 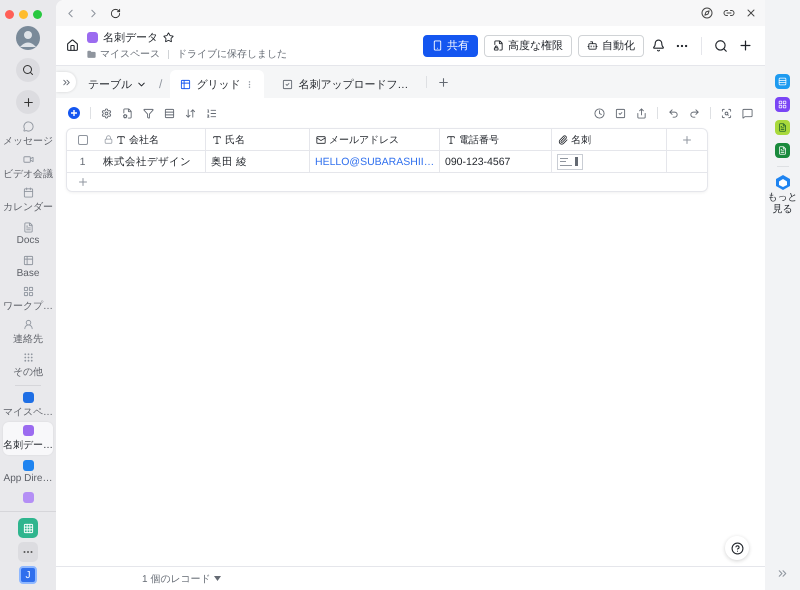 I want to click on sidebar-item: Base, so click(x=28, y=266).